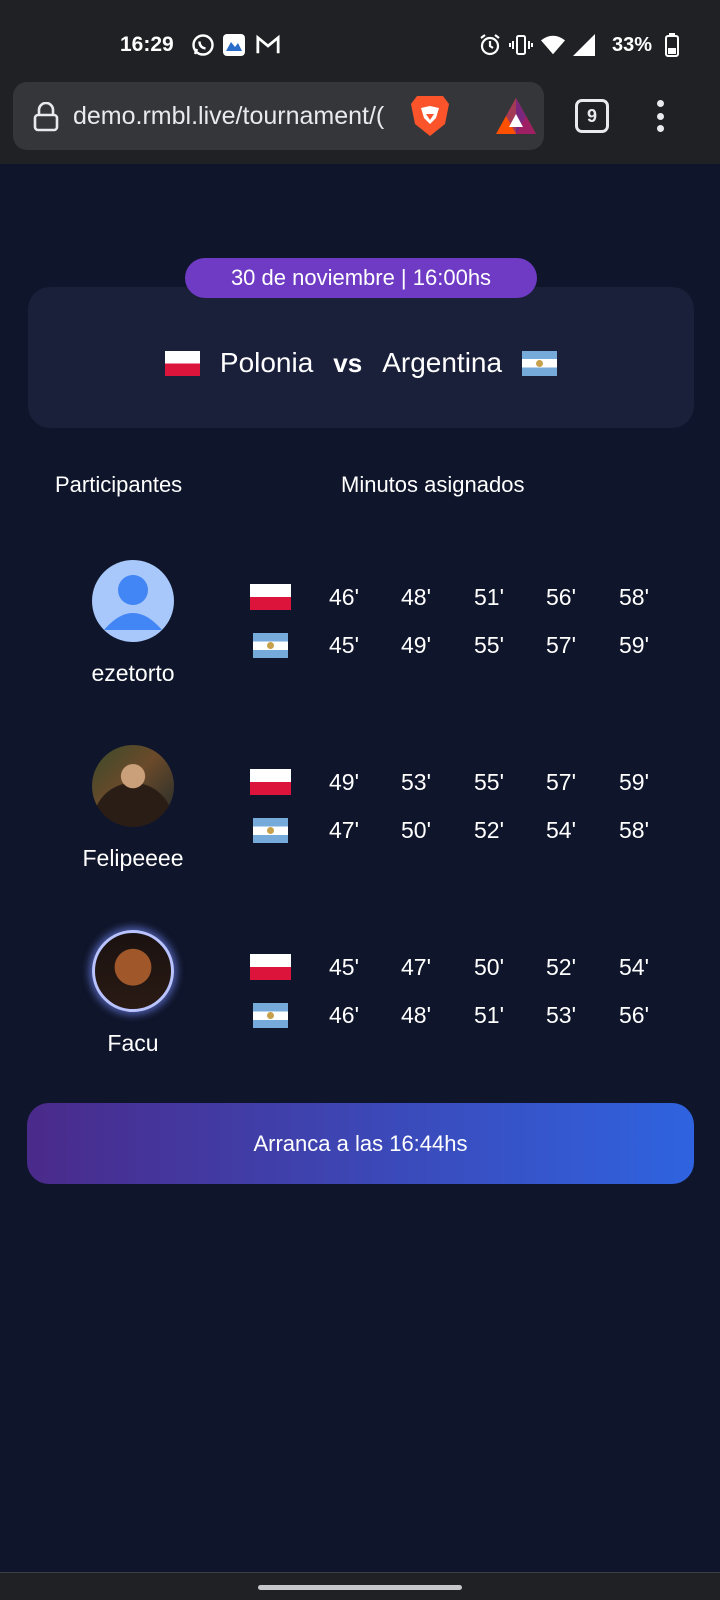 The height and width of the screenshot is (1600, 720). I want to click on team-1-name: Polonia, so click(266, 362).